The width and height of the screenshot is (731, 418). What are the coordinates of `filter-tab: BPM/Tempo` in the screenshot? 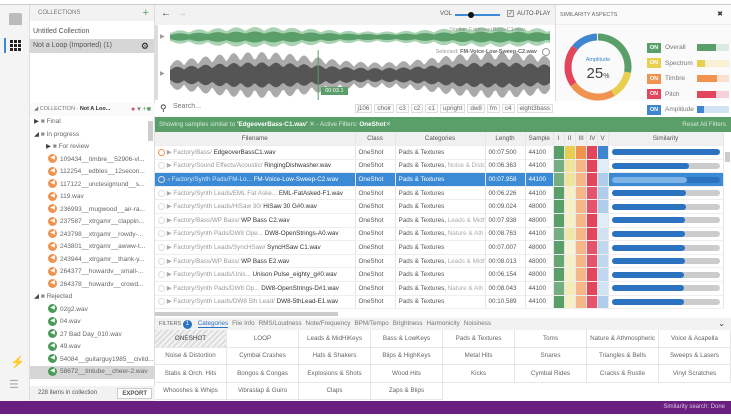 It's located at (371, 323).